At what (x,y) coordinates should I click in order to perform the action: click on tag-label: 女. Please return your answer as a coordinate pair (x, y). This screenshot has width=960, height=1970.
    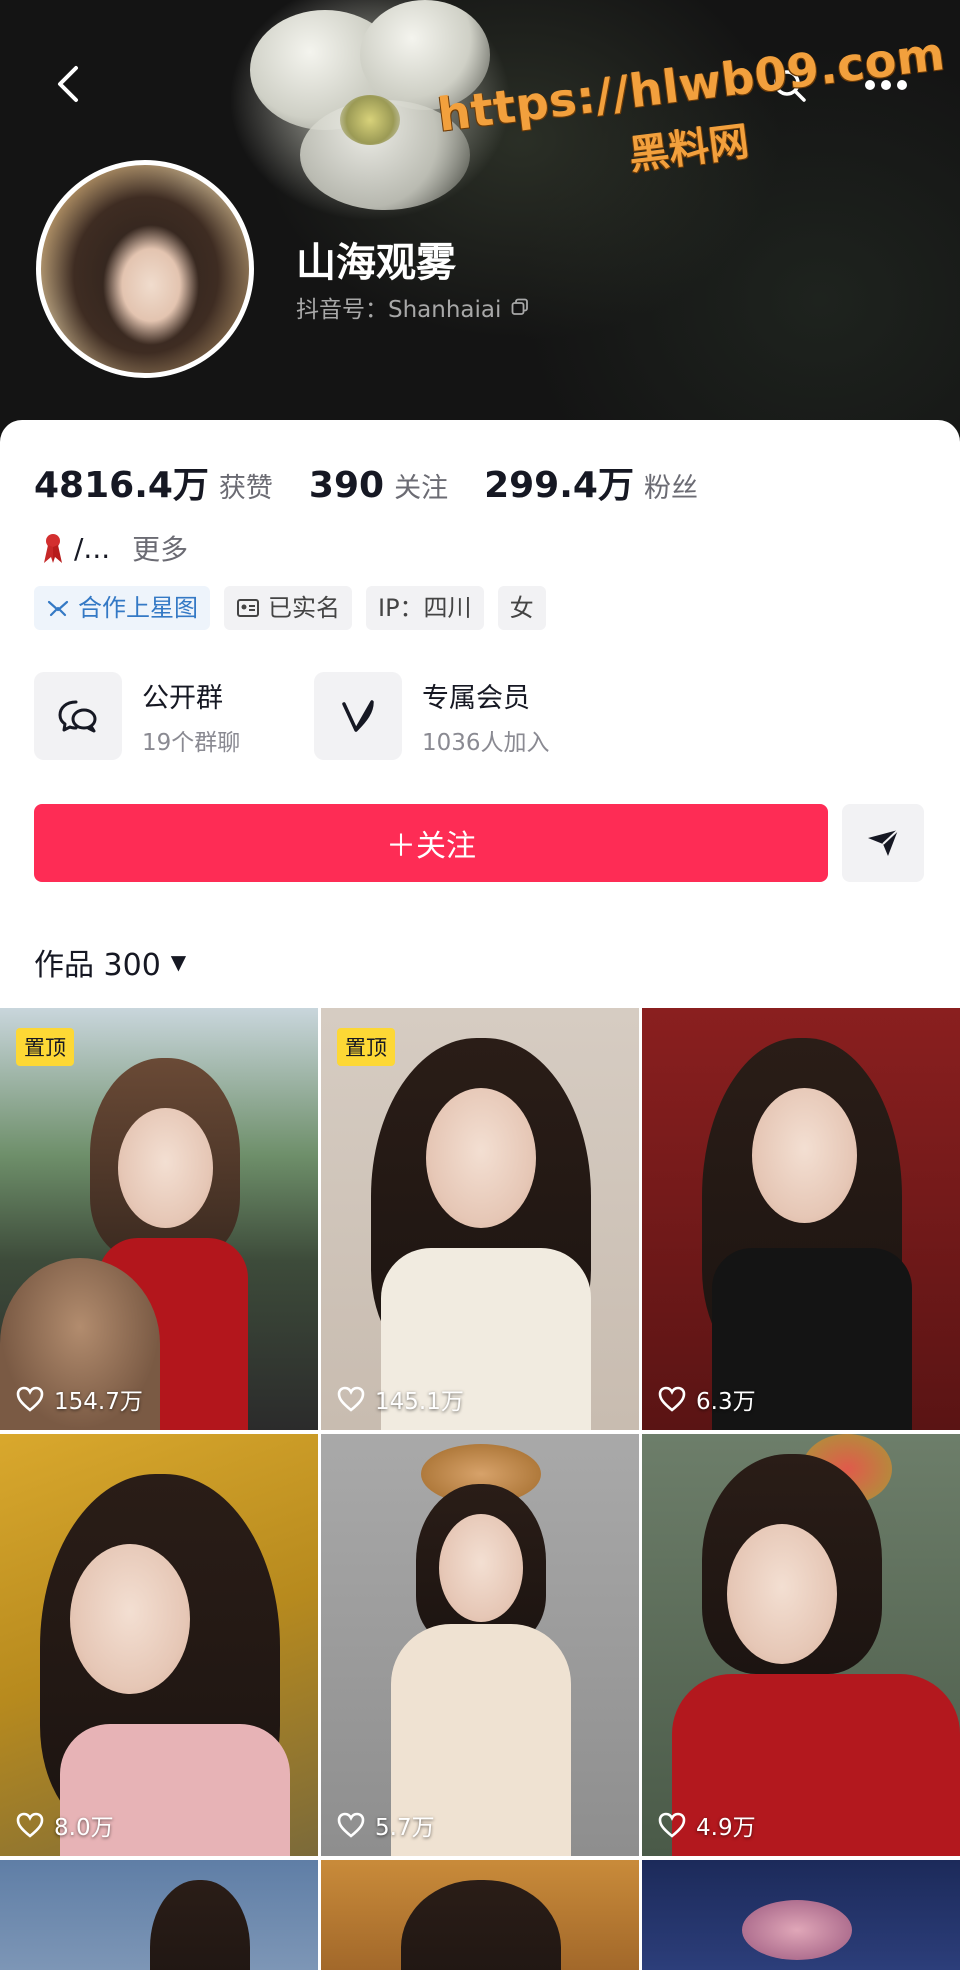
    Looking at the image, I should click on (521, 608).